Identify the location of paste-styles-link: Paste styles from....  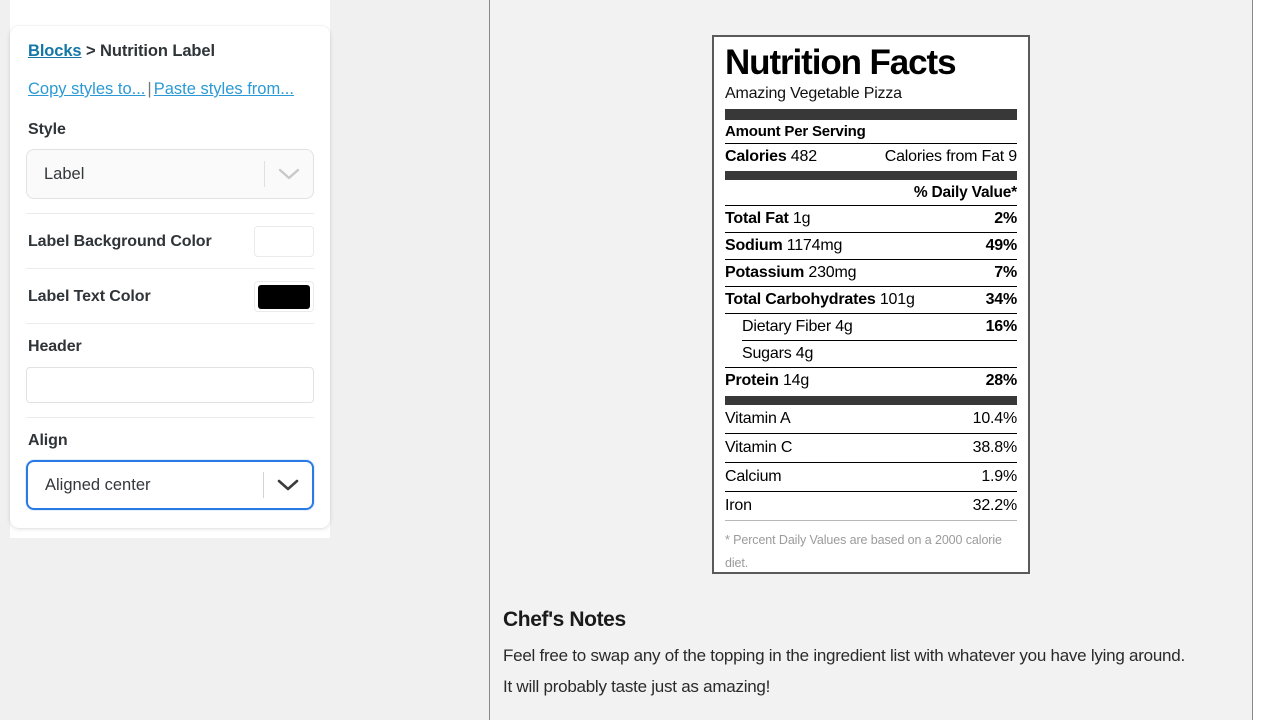
(224, 89).